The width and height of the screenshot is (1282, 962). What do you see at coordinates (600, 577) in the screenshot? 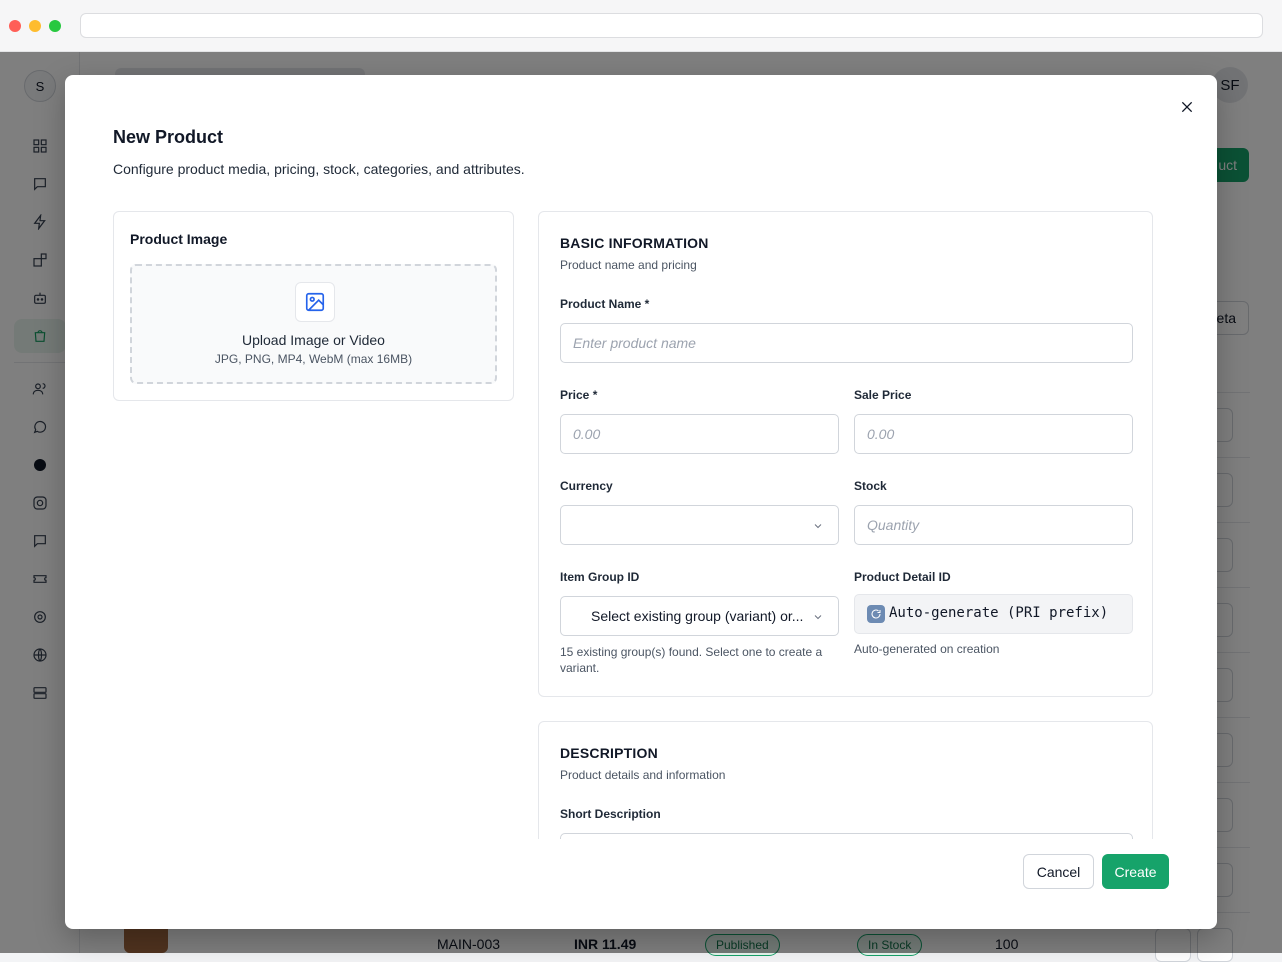
I see `item-group-label: Item Group ID` at bounding box center [600, 577].